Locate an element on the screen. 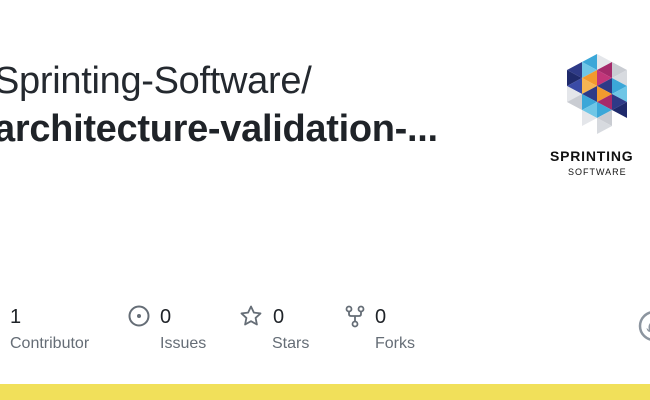  forks-stat: 0 Forks is located at coordinates (393, 330).